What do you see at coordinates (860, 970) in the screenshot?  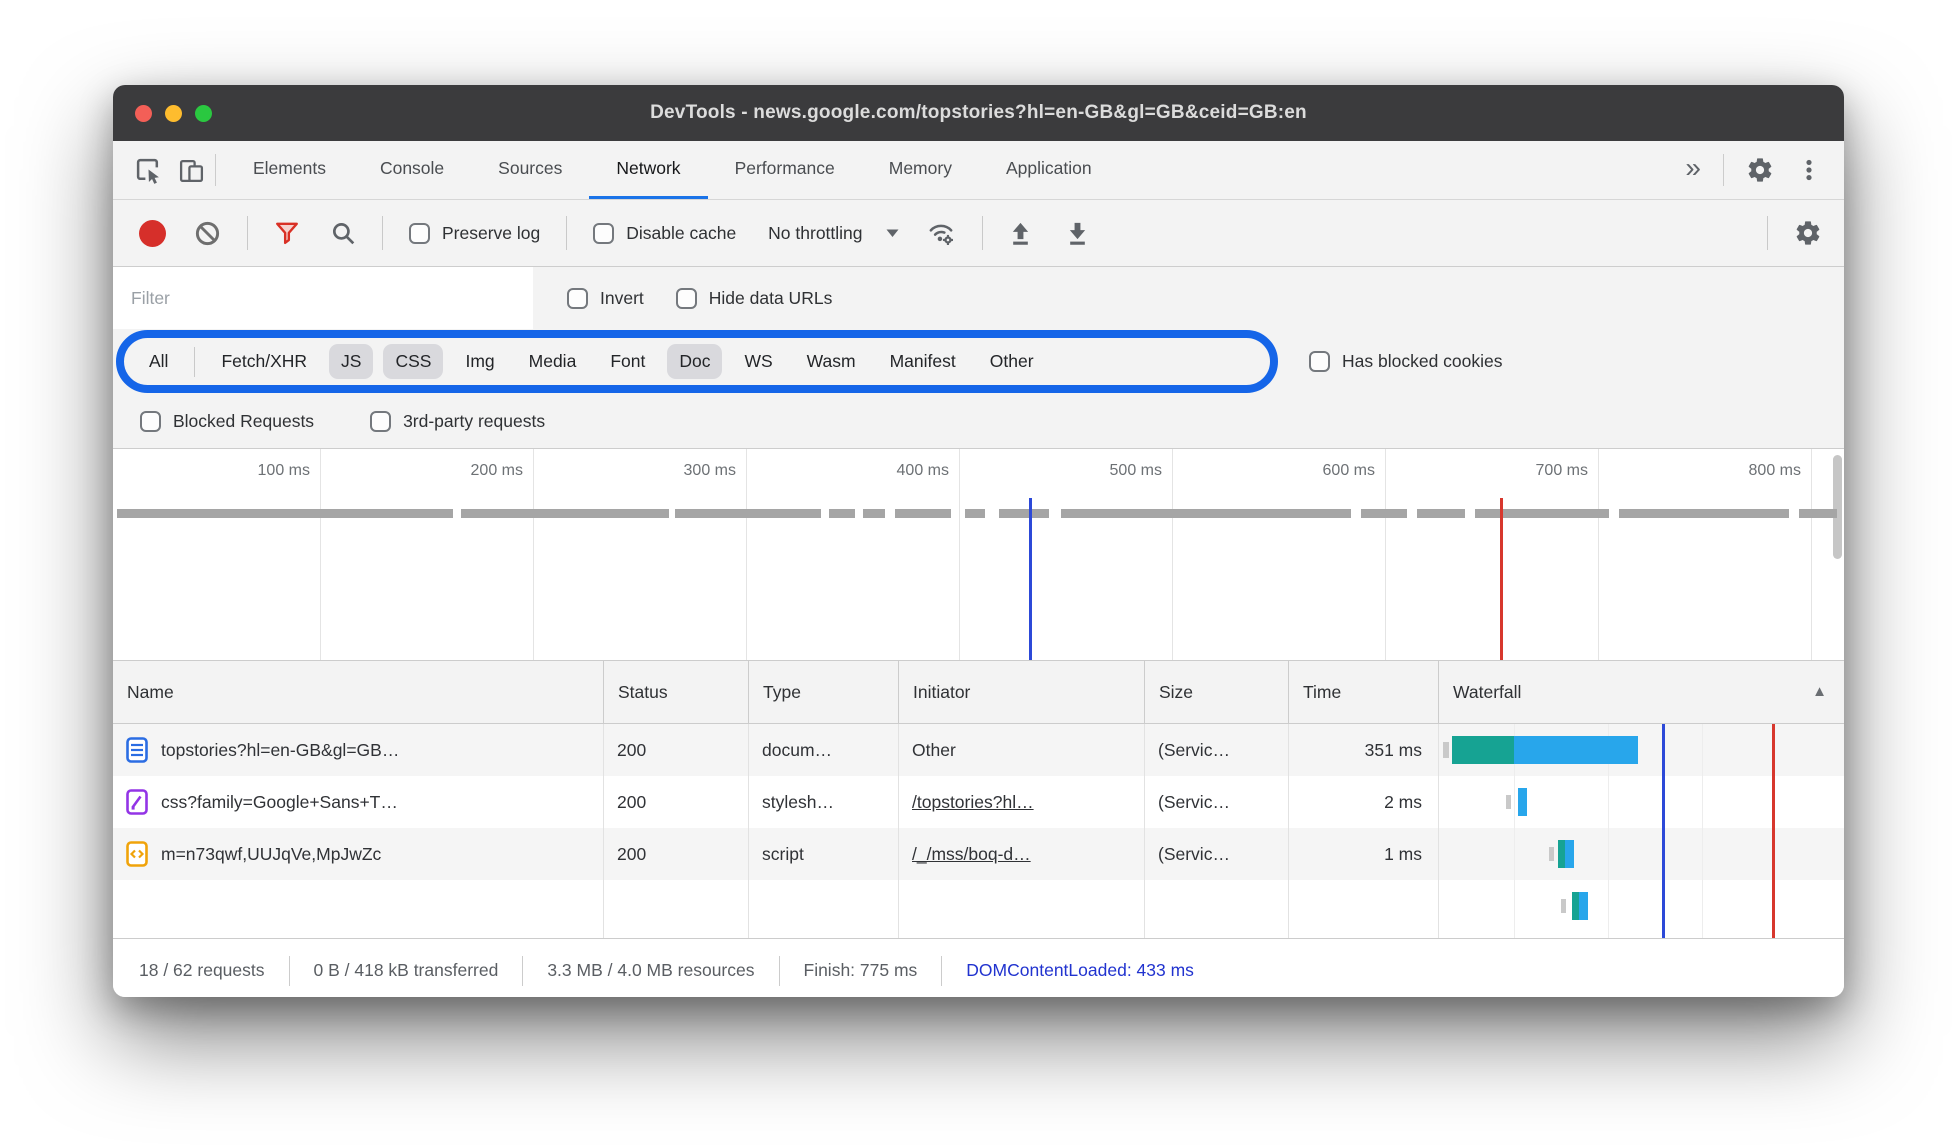 I see `finish-time: Finish: 775 ms` at bounding box center [860, 970].